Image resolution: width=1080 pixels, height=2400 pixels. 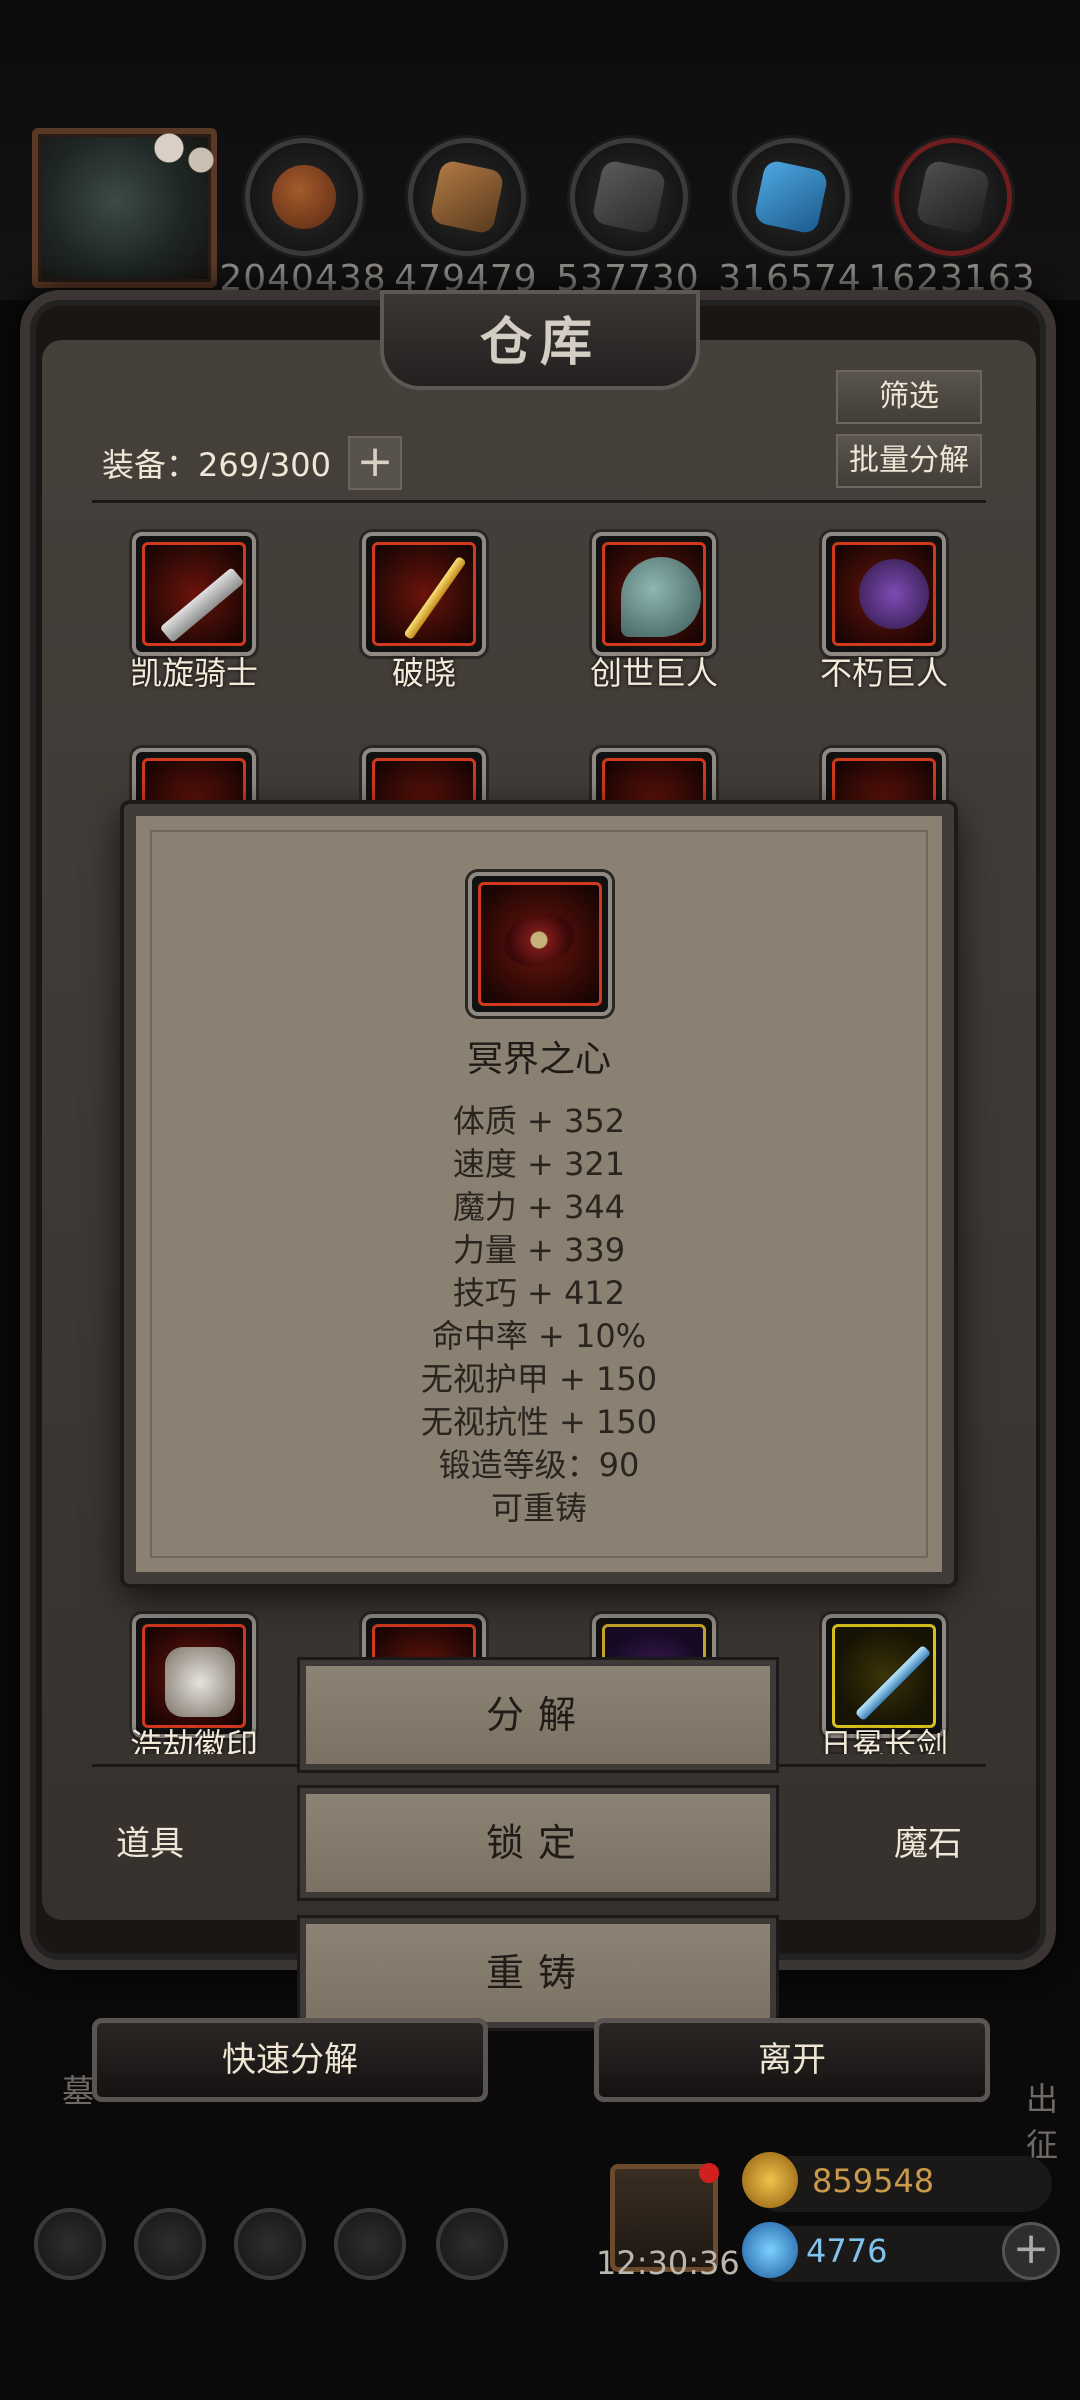 I want to click on item-detail-name: 冥界之心, so click(x=538, y=1059).